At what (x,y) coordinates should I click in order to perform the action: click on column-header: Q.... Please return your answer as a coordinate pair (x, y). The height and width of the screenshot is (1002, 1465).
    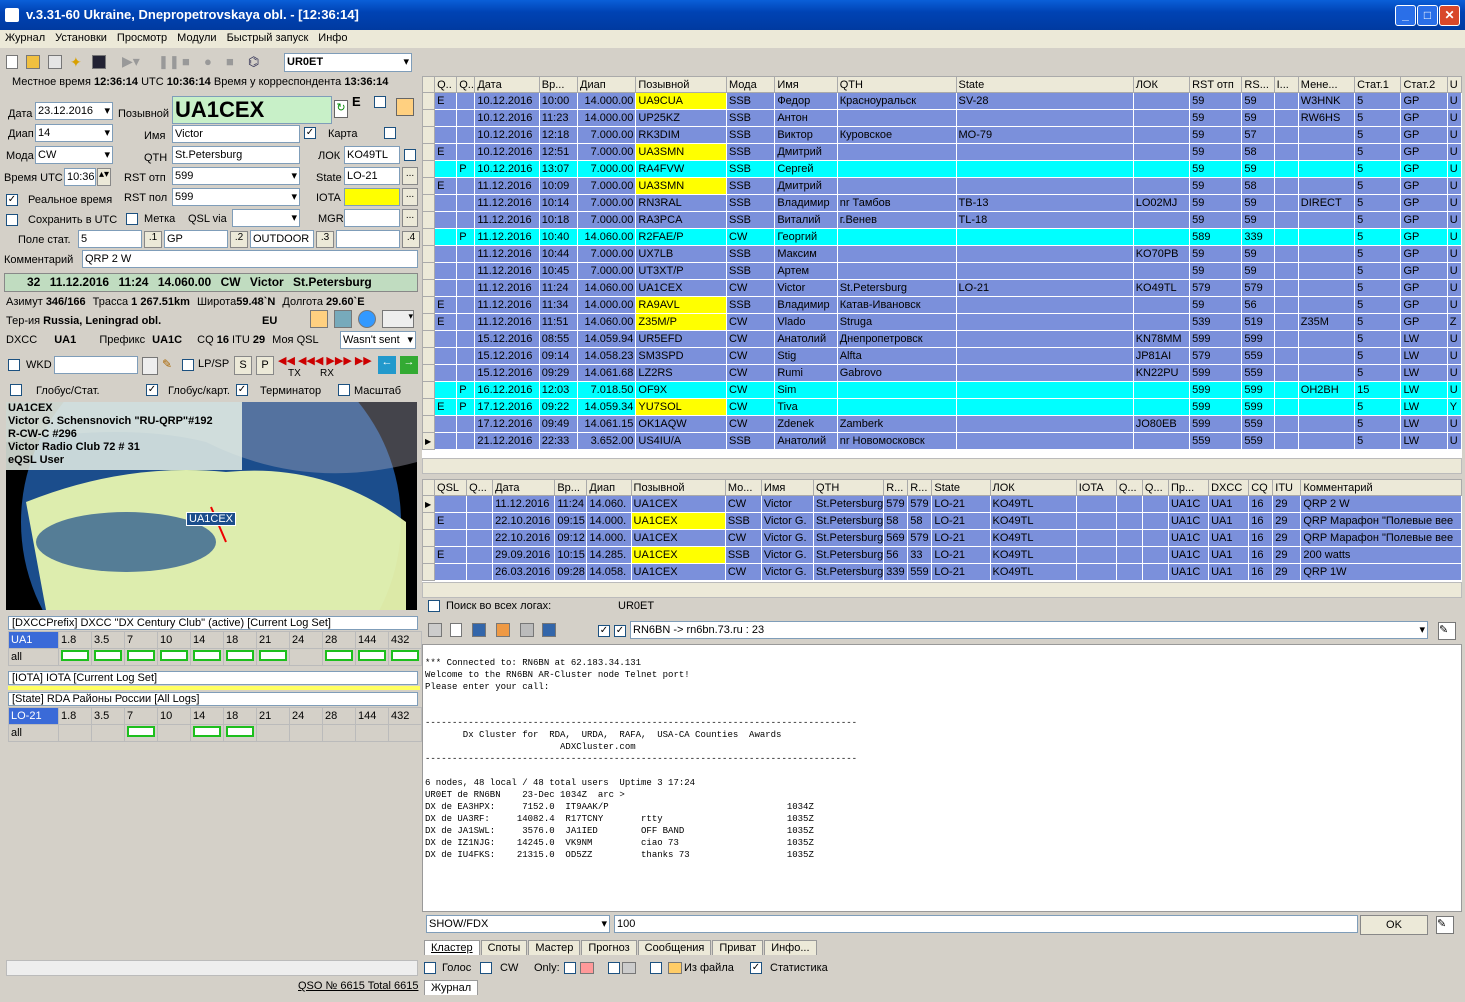
    Looking at the image, I should click on (480, 487).